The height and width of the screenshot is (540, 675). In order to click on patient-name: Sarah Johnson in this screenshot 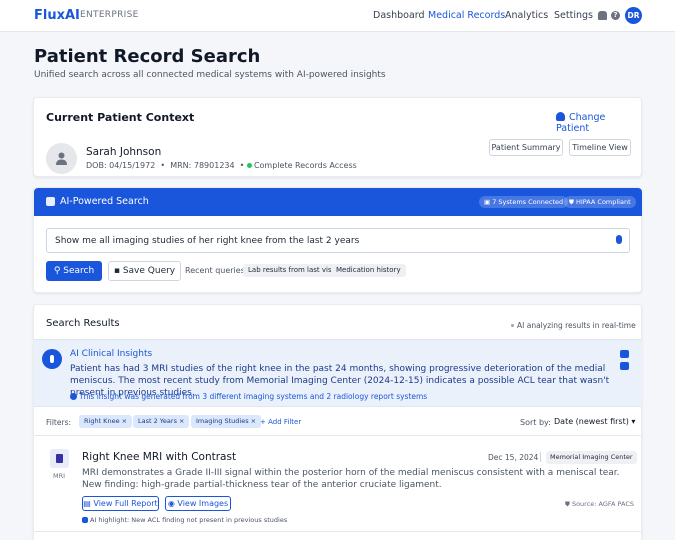, I will do `click(124, 152)`.